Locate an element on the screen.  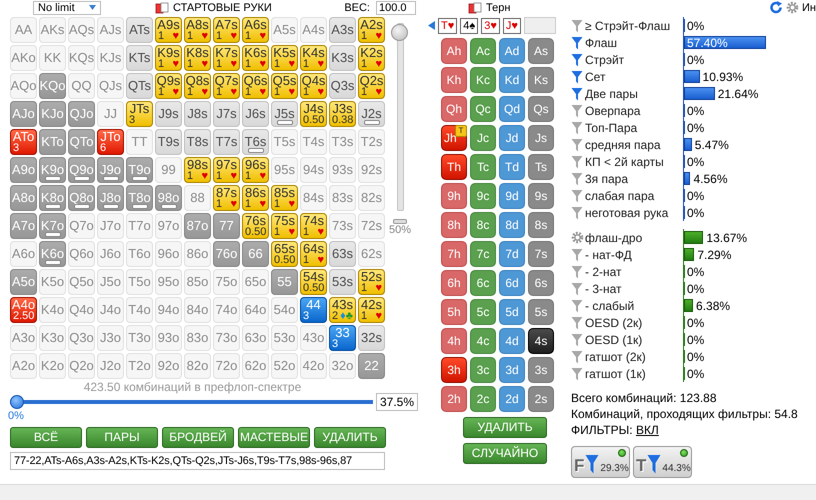
hand-cell: K4o is located at coordinates (52, 310).